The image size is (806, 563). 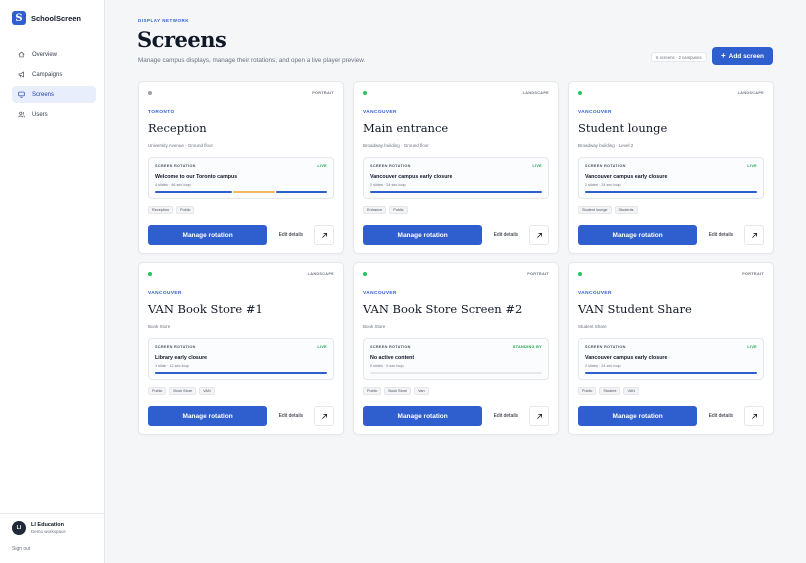 I want to click on card-actions: Manage rotation Edit details, so click(x=241, y=416).